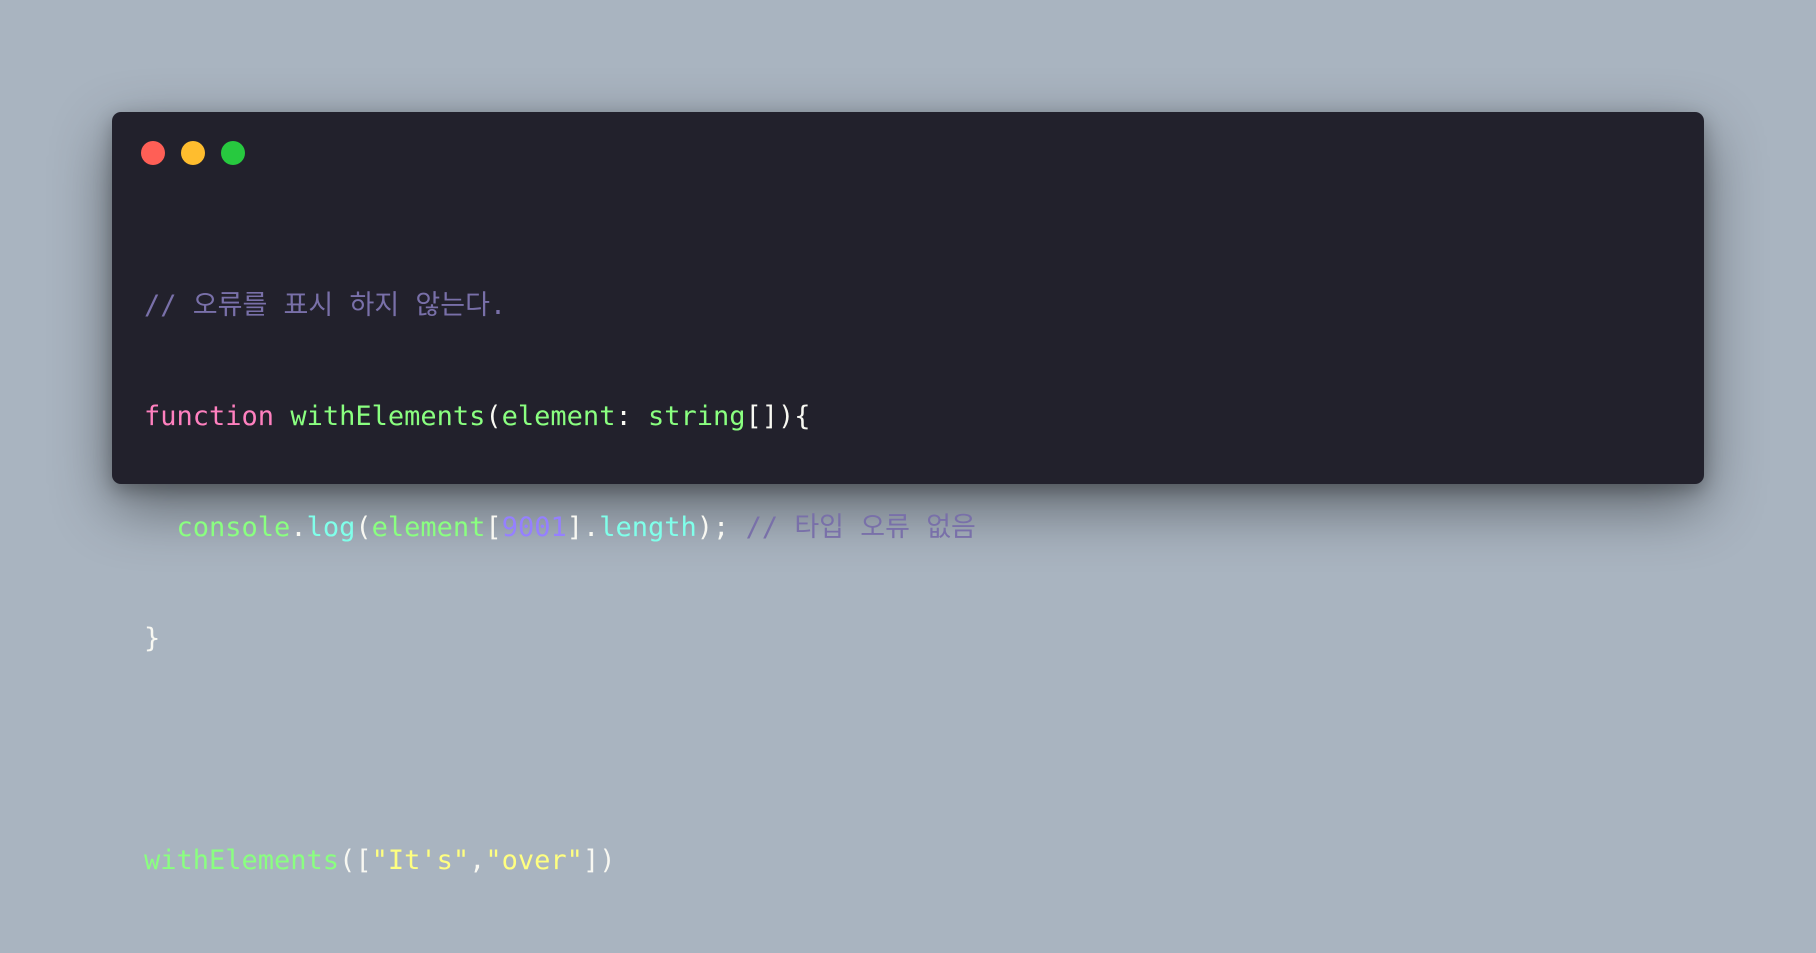  Describe the element at coordinates (233, 153) in the screenshot. I see `maximize-dot-icon` at that location.